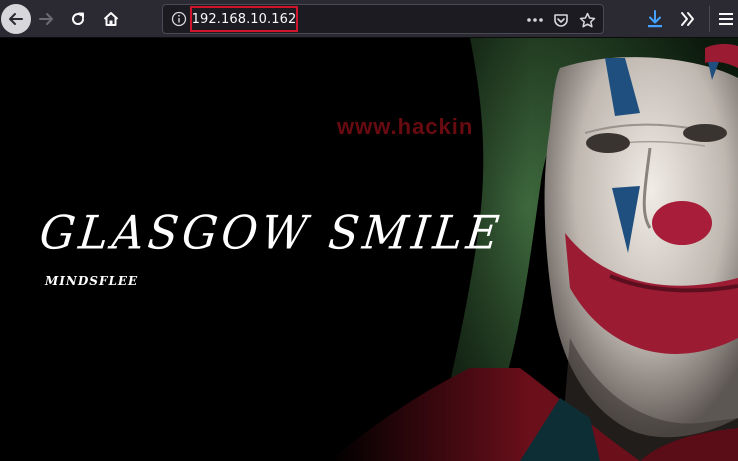  What do you see at coordinates (587, 20) in the screenshot?
I see `star-icon` at bounding box center [587, 20].